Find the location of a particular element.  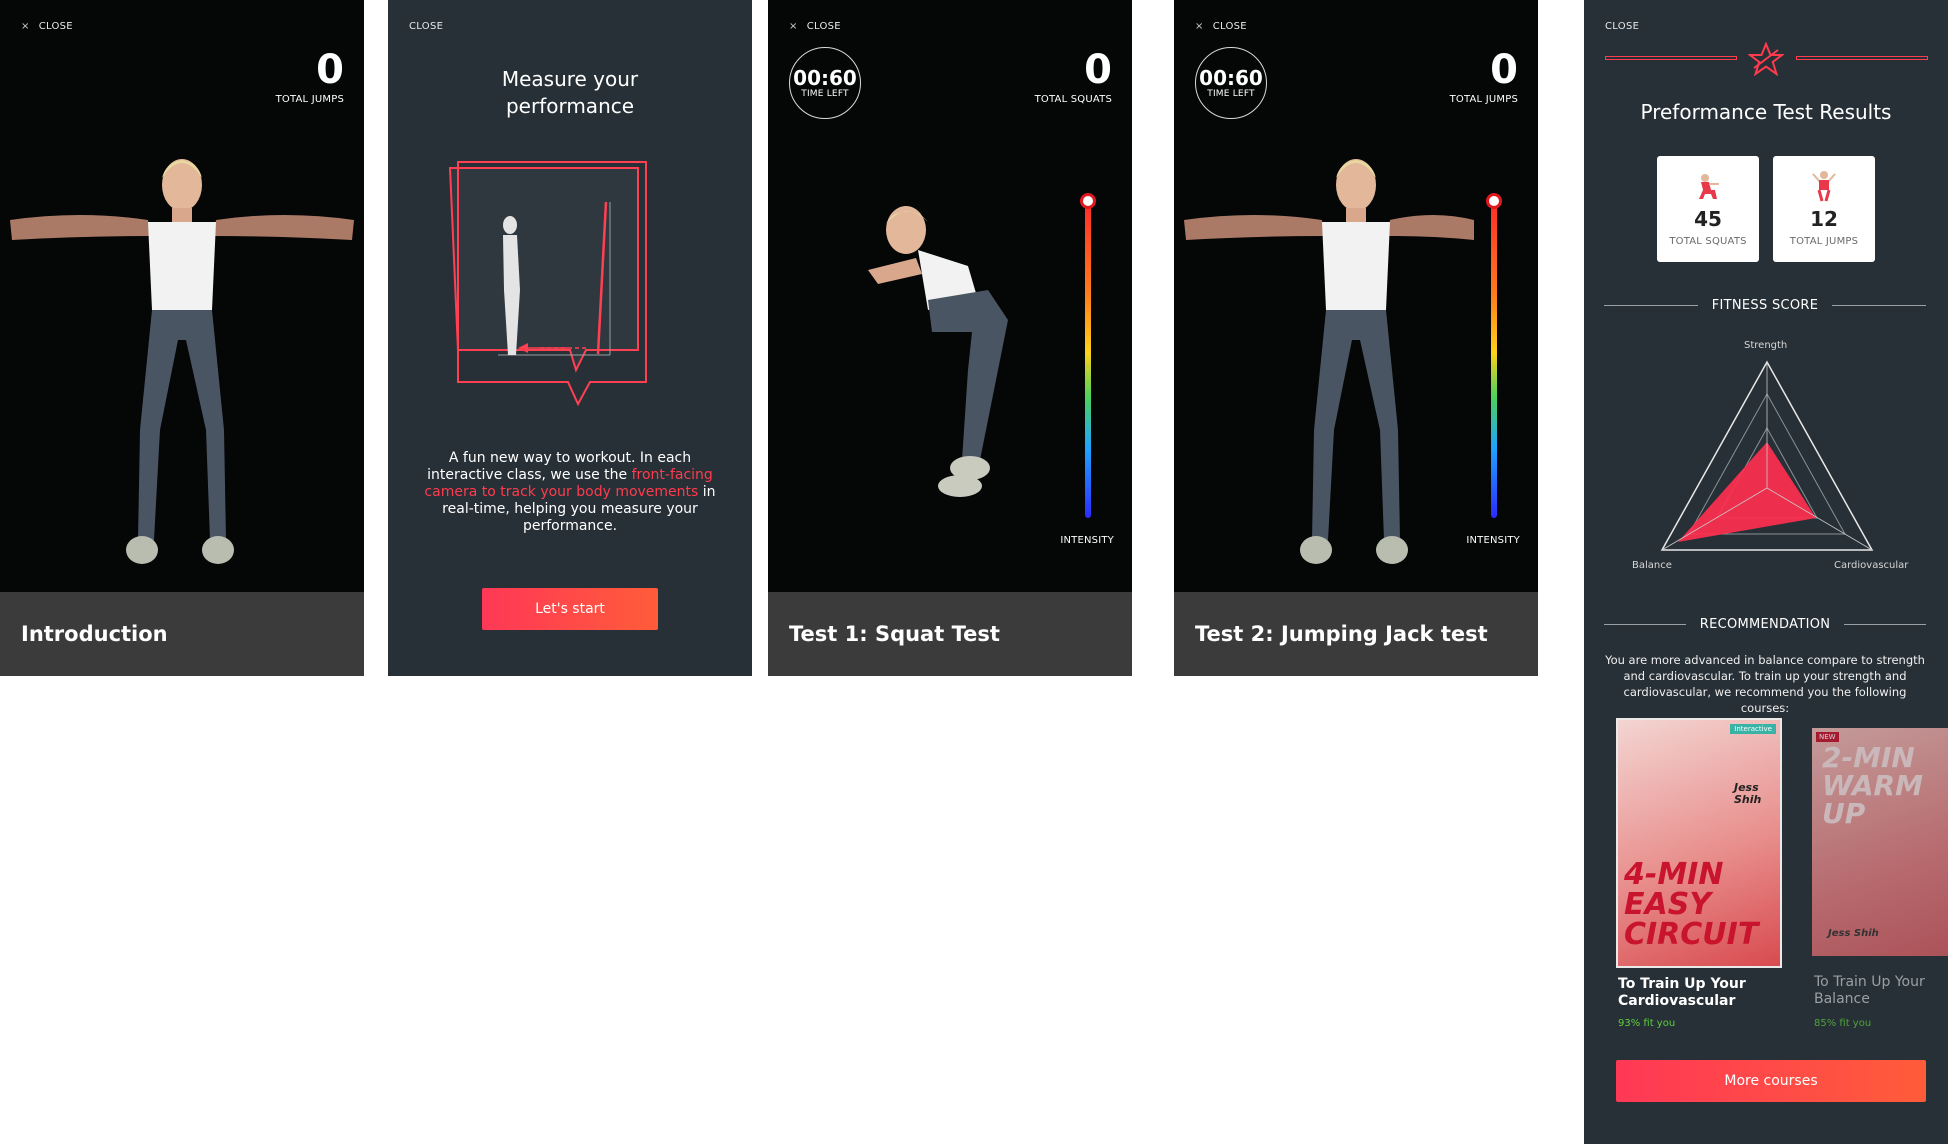

squat-counter: 0 TOTAL SQUATS is located at coordinates (1073, 77).